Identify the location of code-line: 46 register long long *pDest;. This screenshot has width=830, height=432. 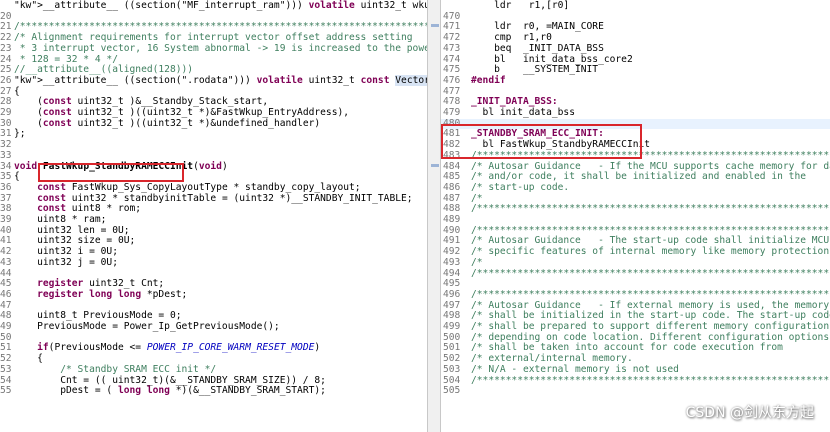
(213, 294).